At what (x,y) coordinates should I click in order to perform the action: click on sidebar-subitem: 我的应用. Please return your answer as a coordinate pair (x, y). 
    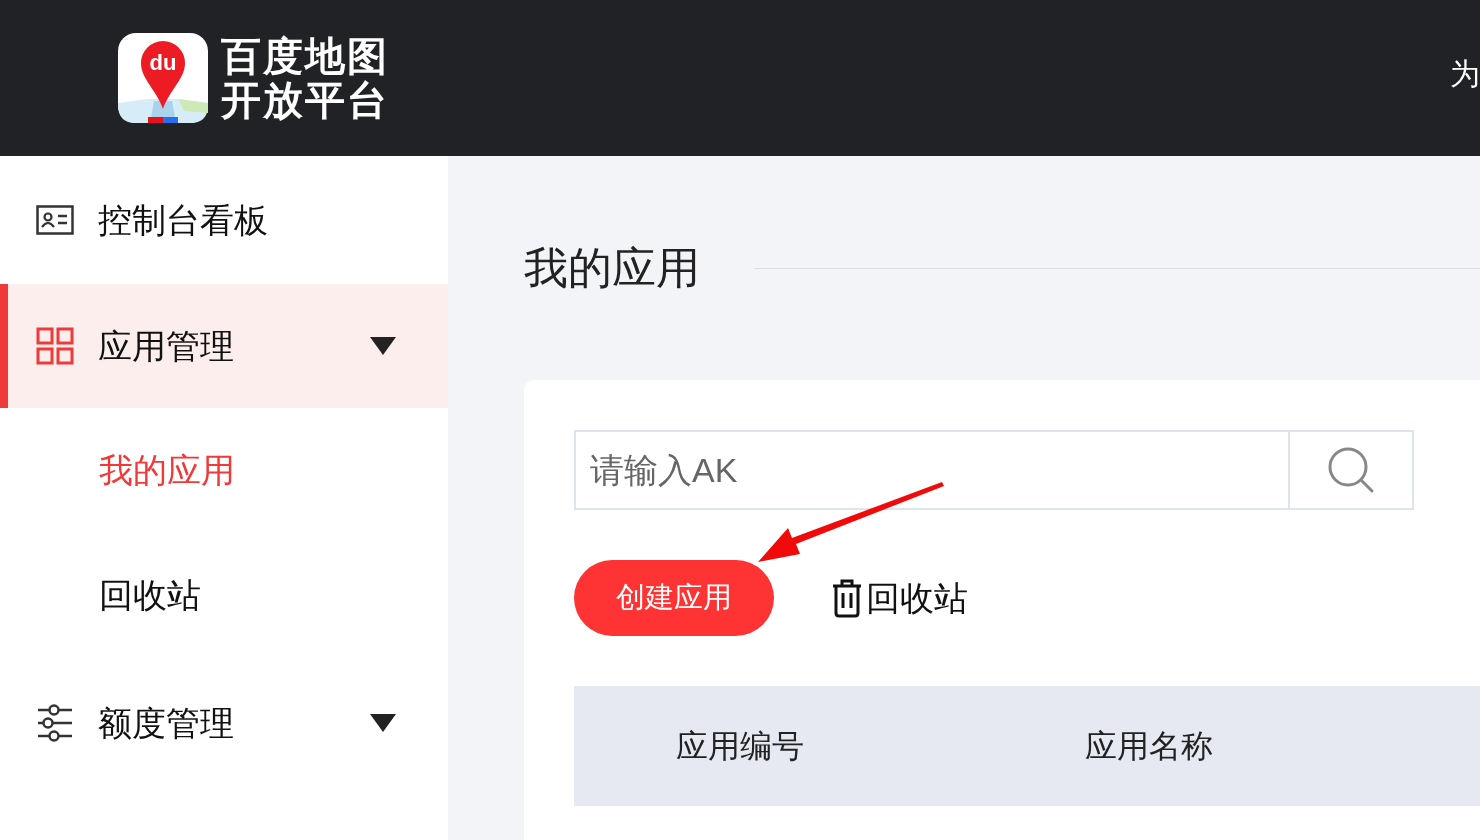
    Looking at the image, I should click on (224, 470).